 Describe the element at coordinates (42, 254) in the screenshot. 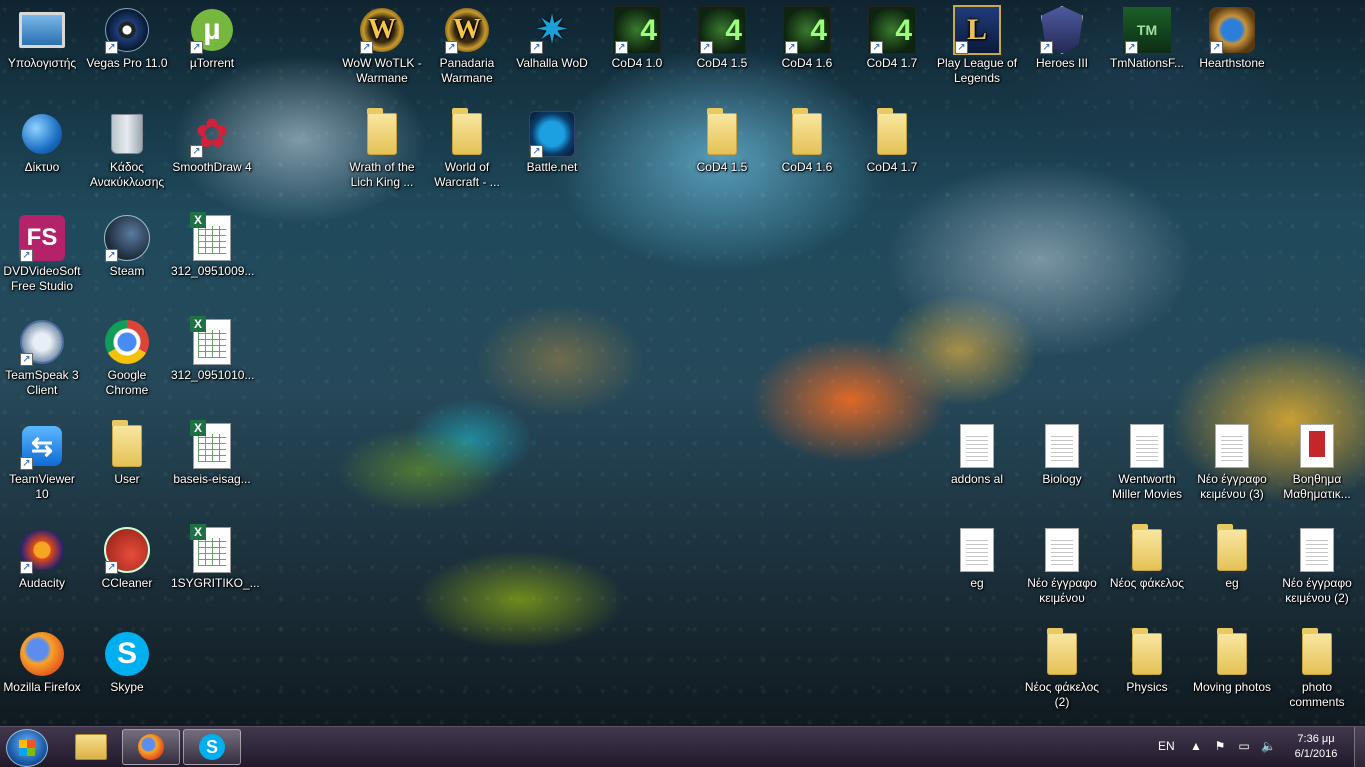

I see `desktop-icon-dvdvideosoft: FS ↗ DVDVideoSoft Free Studio` at that location.